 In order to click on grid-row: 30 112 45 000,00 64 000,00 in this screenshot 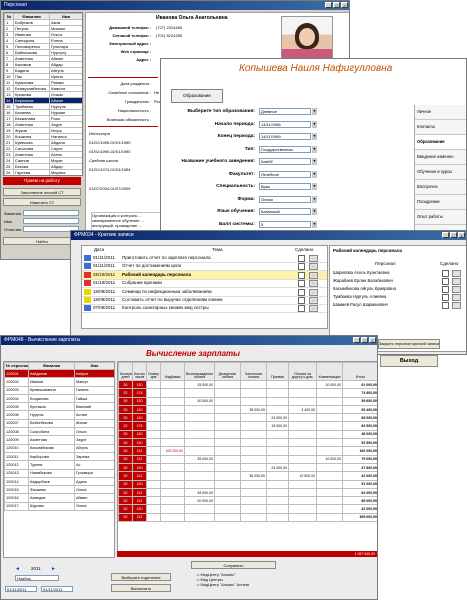, I will do `click(247, 492)`.